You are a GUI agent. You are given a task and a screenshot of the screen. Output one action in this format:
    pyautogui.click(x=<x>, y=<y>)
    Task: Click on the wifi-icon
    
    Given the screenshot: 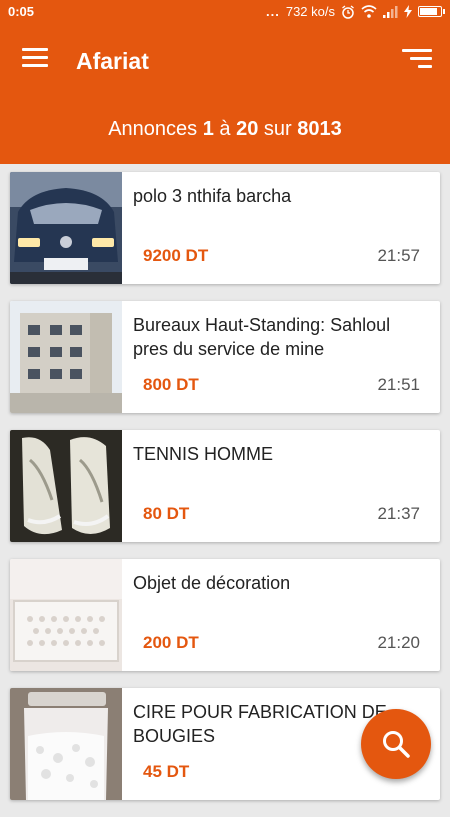 What is the action you would take?
    pyautogui.click(x=369, y=11)
    